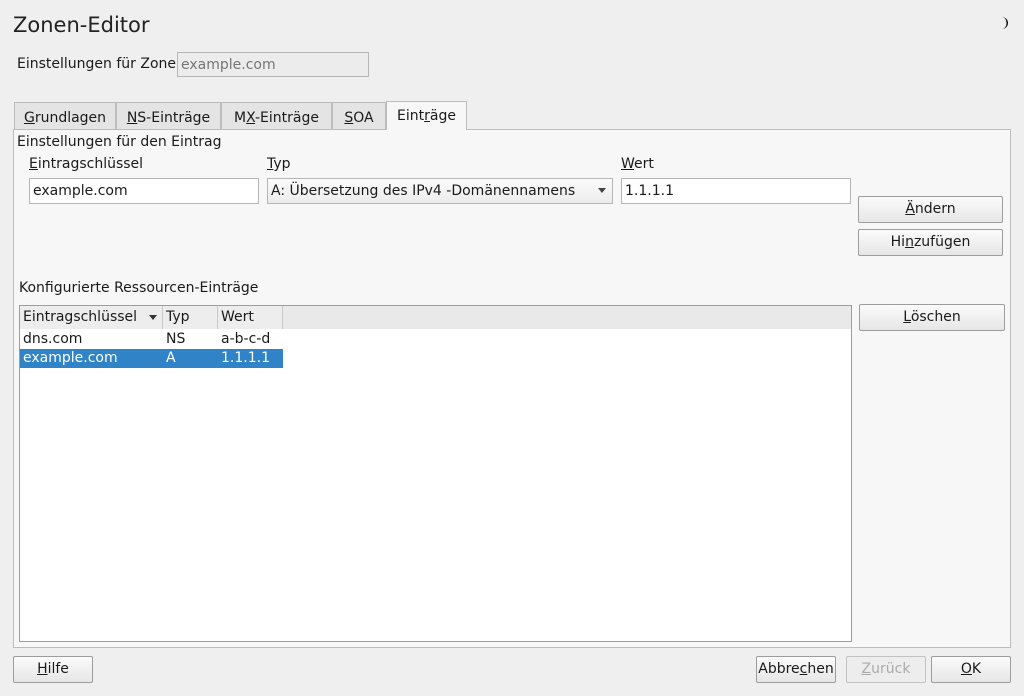  What do you see at coordinates (139, 288) in the screenshot?
I see `records-label: Konfigurierte Ressourcen-Einträge` at bounding box center [139, 288].